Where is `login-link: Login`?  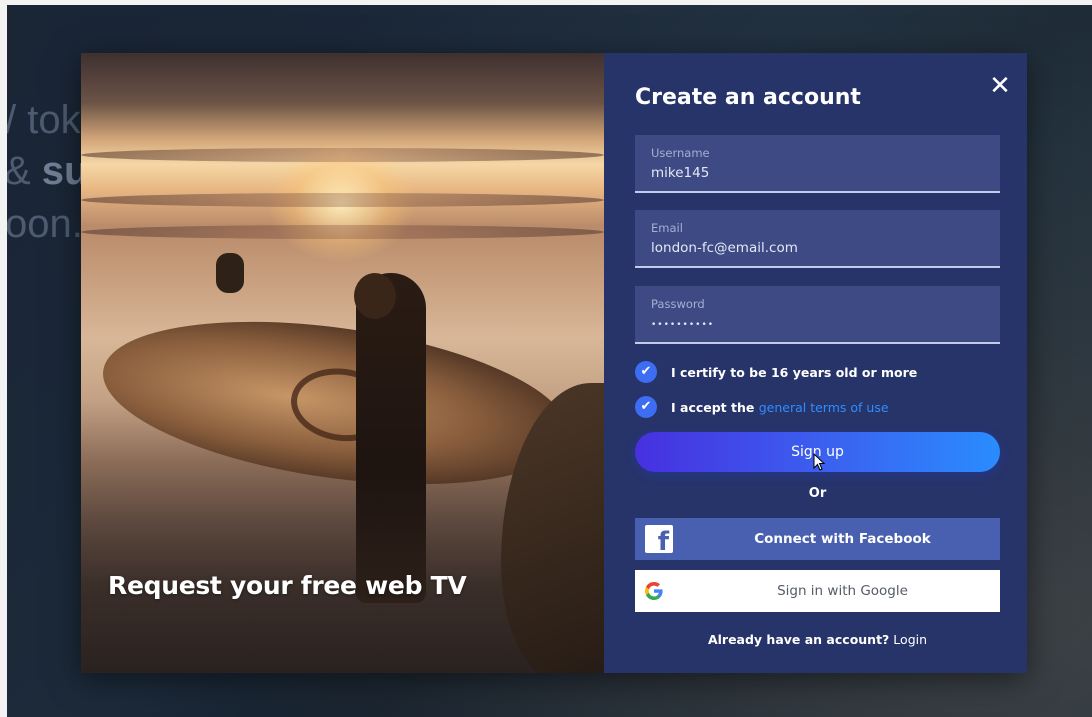 login-link: Login is located at coordinates (910, 639).